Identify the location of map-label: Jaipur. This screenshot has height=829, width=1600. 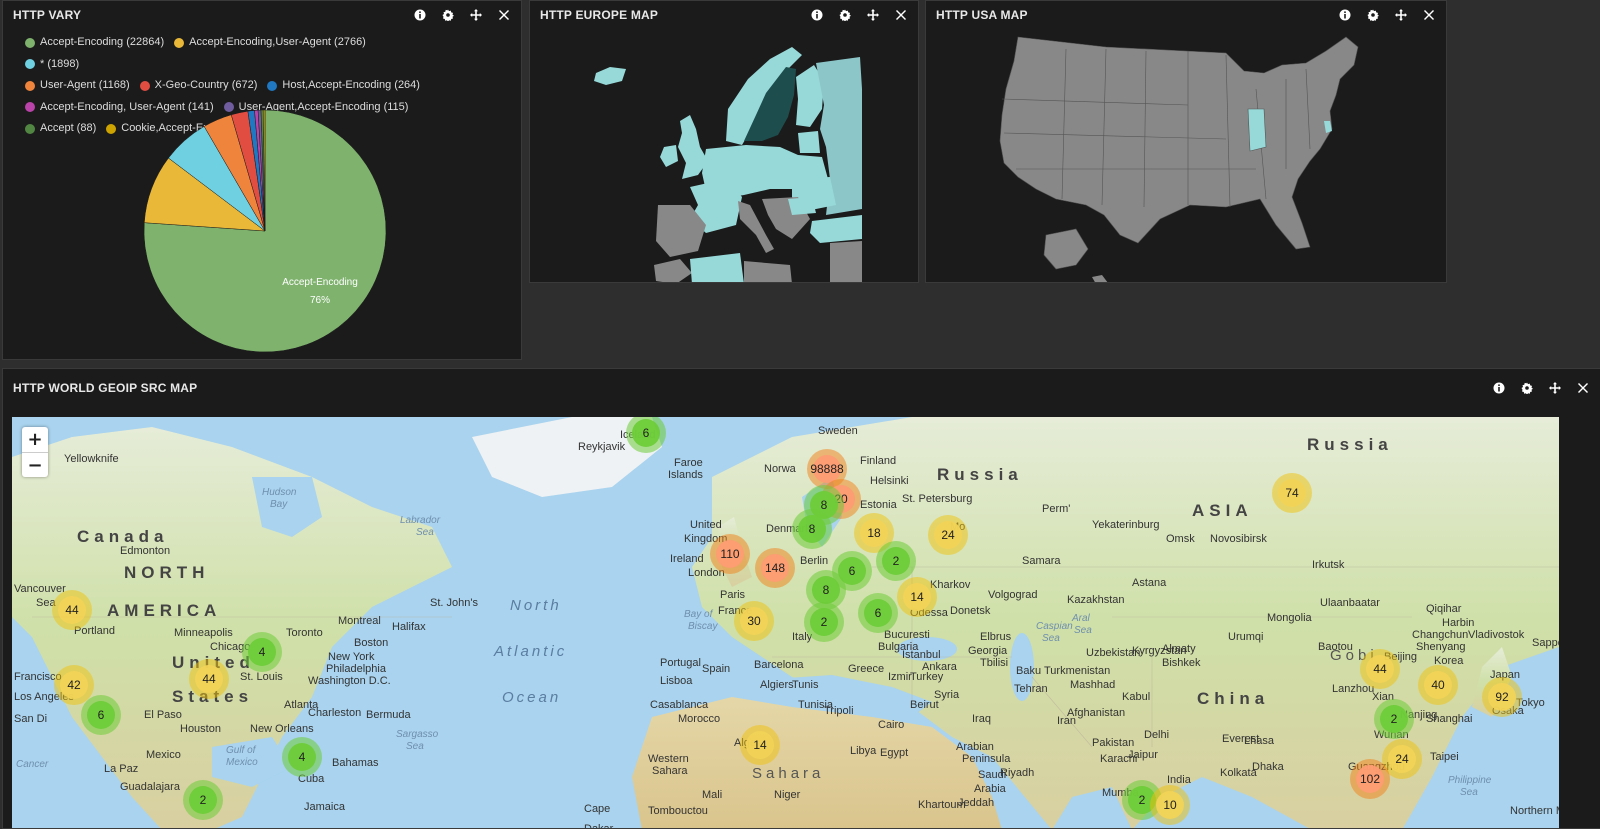
(1143, 755).